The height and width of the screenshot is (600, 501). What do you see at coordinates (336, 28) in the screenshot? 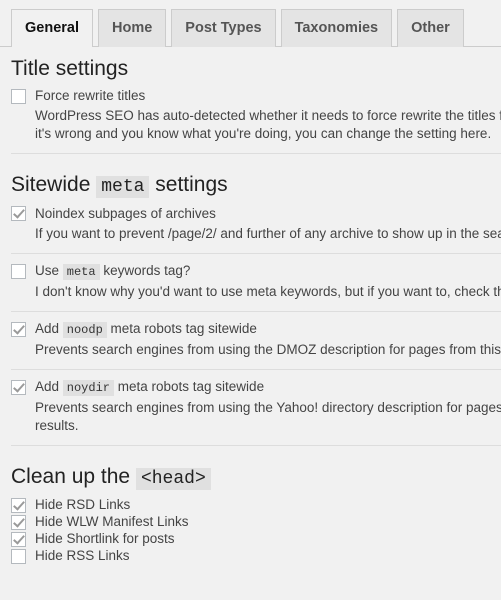
I see `tab-taxonomies: Taxonomies` at bounding box center [336, 28].